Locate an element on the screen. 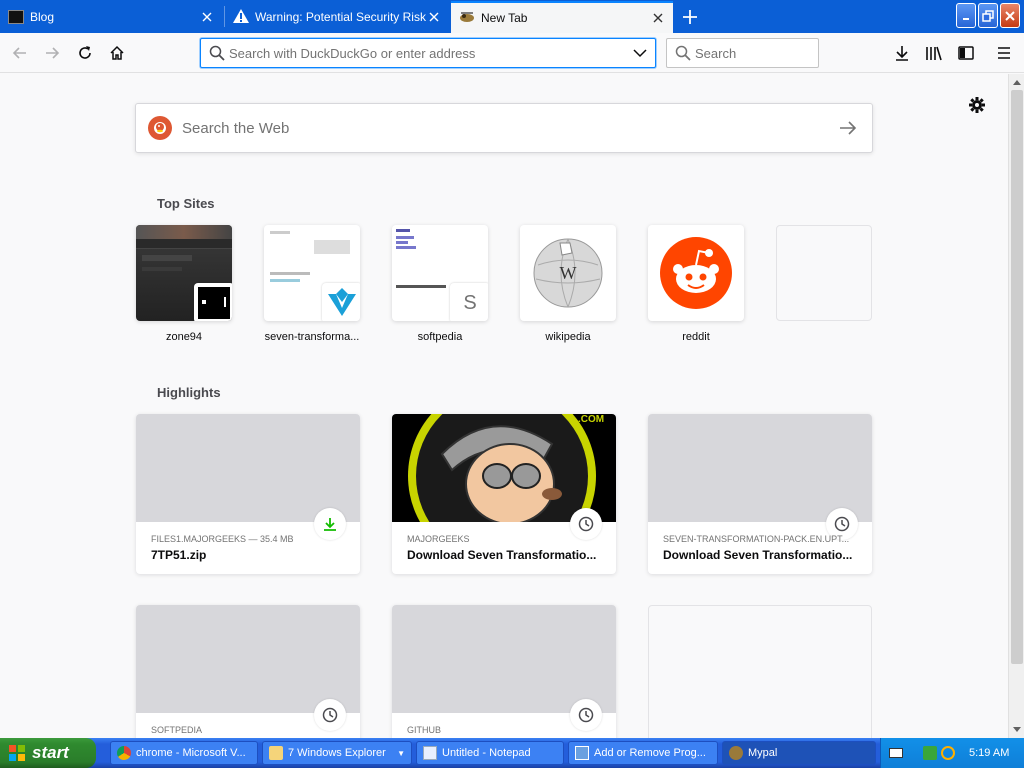 Image resolution: width=1024 pixels, height=768 pixels. site-screenshot: S is located at coordinates (440, 273).